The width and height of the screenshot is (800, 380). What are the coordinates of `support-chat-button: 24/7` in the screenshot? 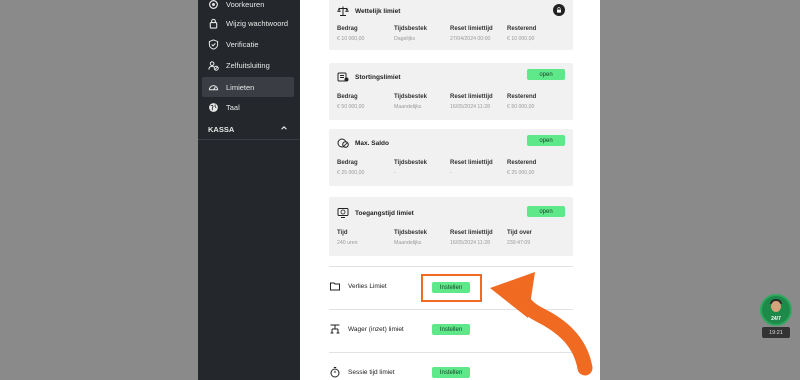 It's located at (776, 310).